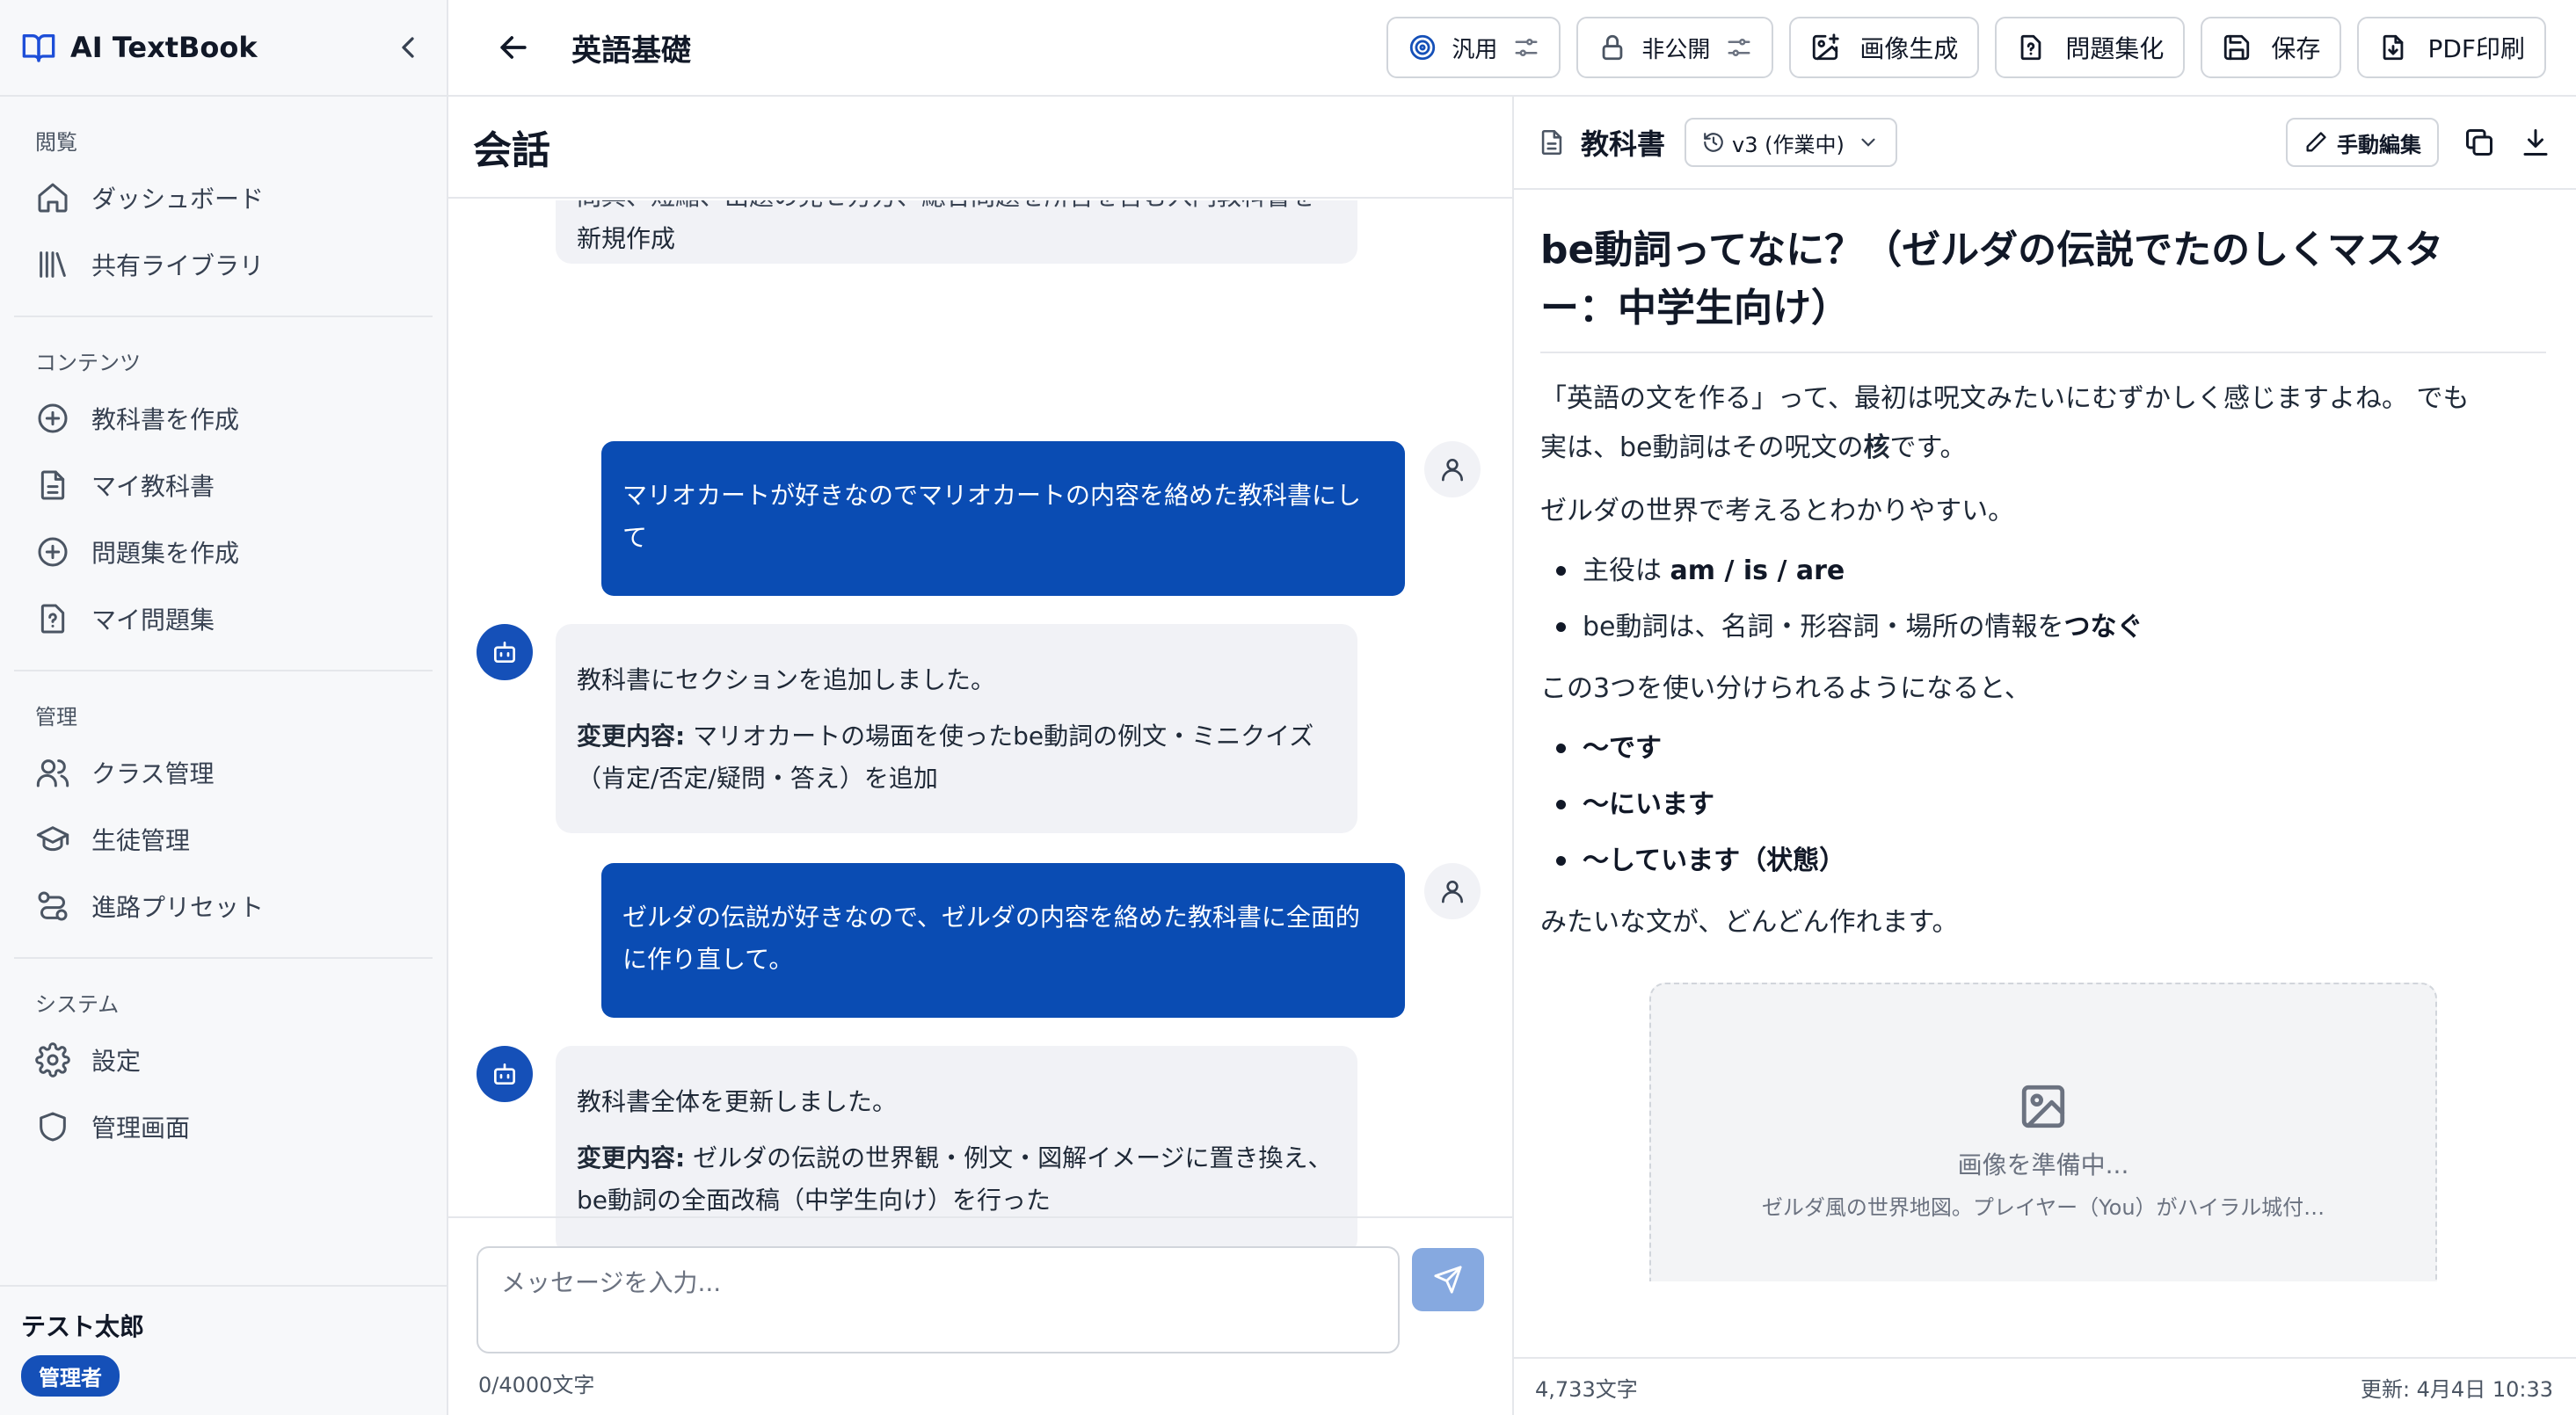  I want to click on sidebar-item-my-textbooks: マイ教科書, so click(223, 486).